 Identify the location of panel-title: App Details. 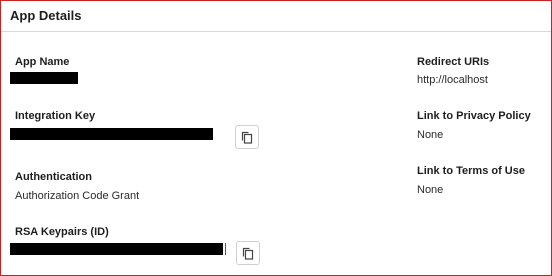
(46, 15).